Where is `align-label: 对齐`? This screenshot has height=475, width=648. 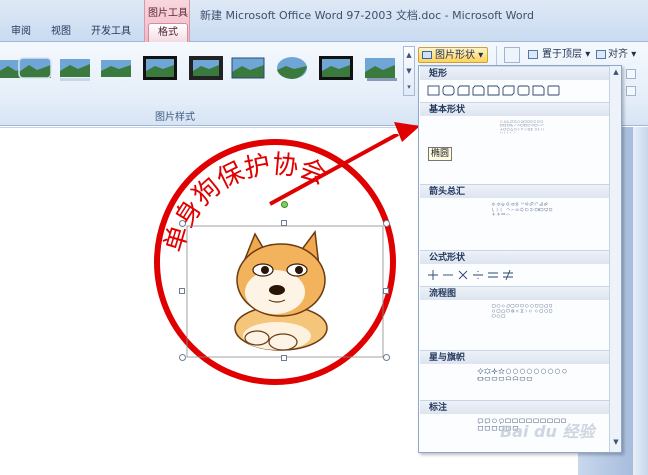
align-label: 对齐 is located at coordinates (618, 54).